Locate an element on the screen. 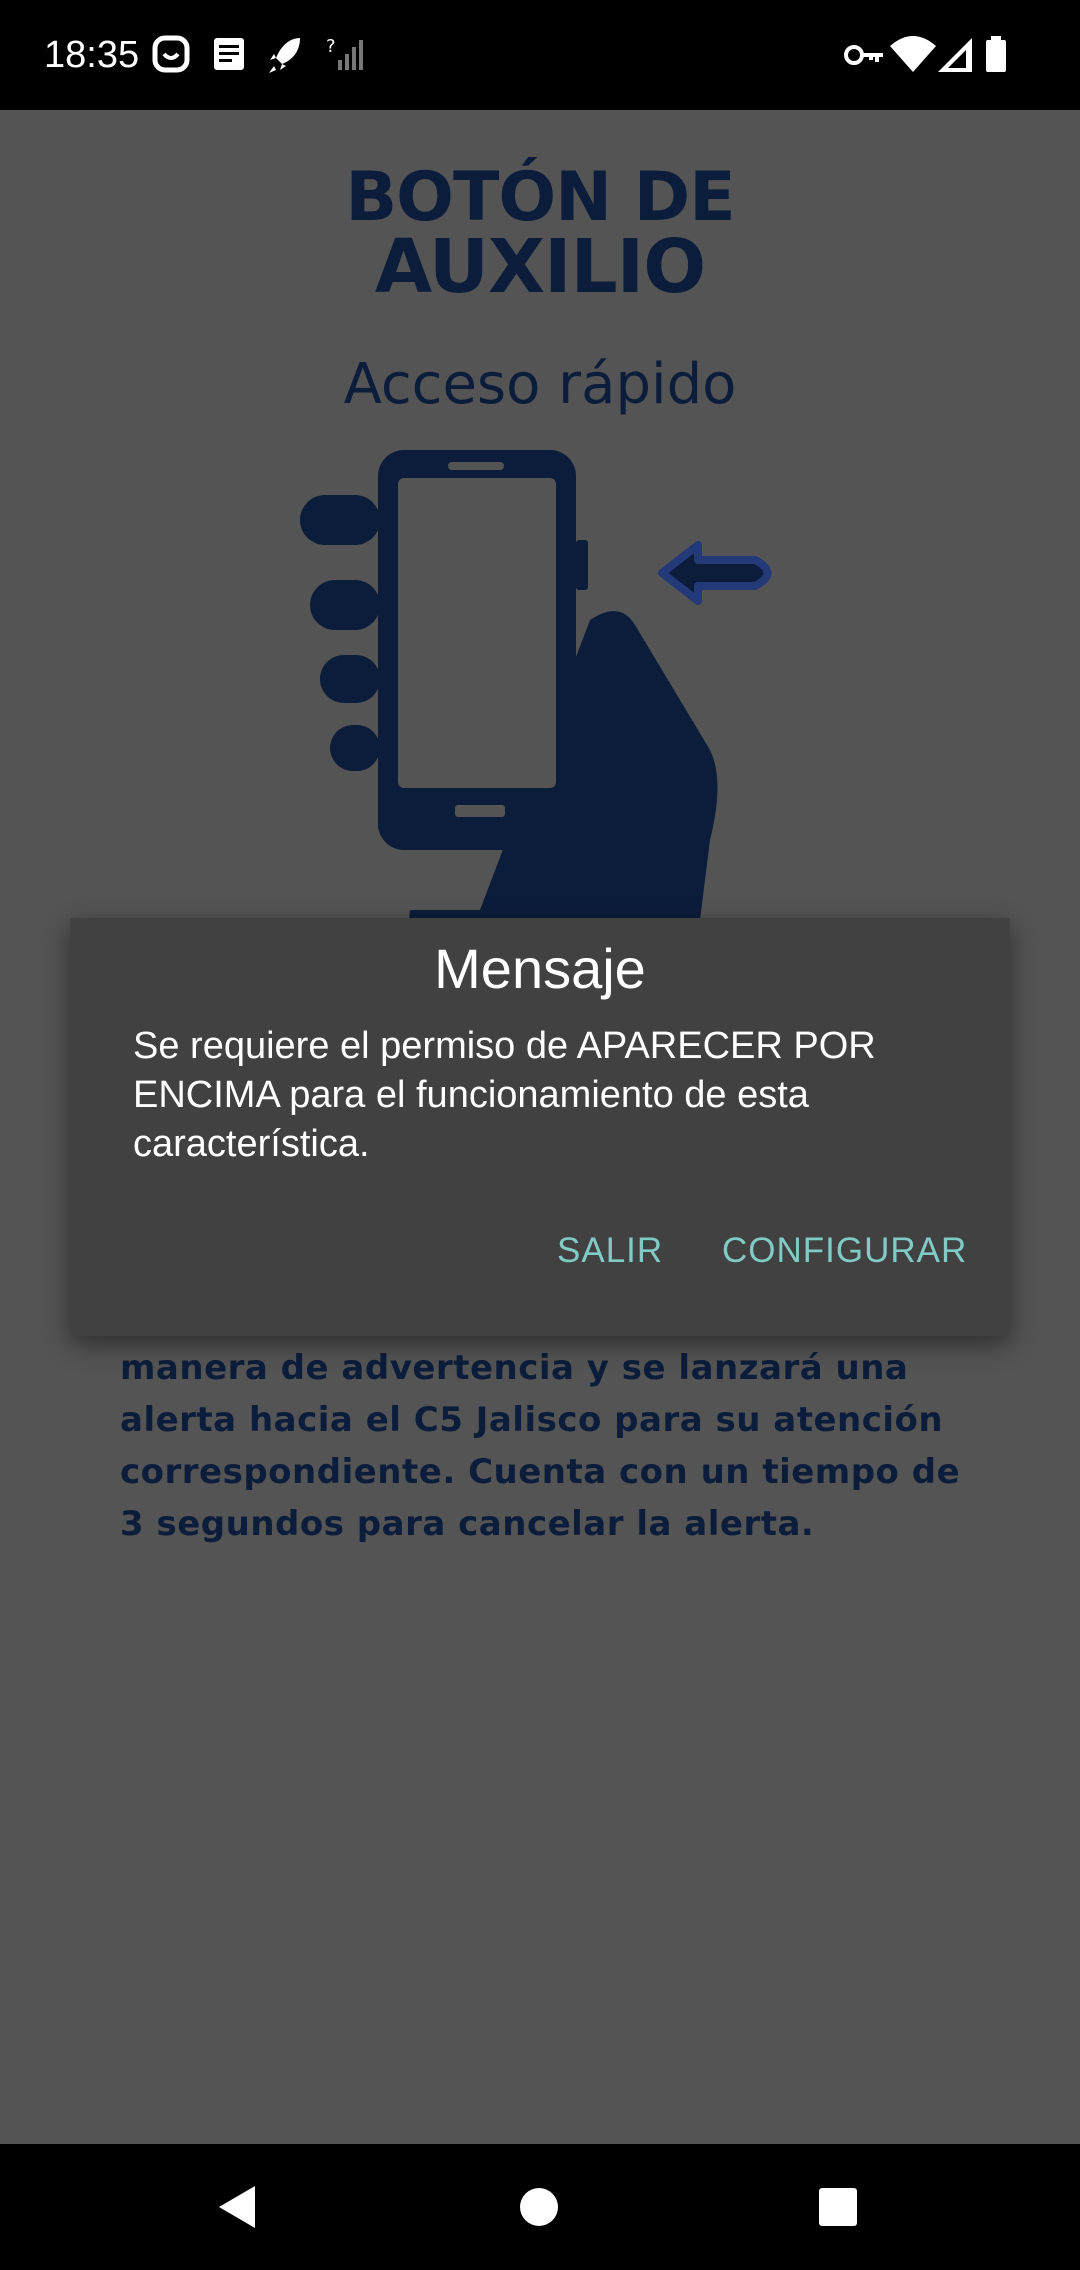 This screenshot has width=1080, height=2270. cell-signal-icon is located at coordinates (956, 55).